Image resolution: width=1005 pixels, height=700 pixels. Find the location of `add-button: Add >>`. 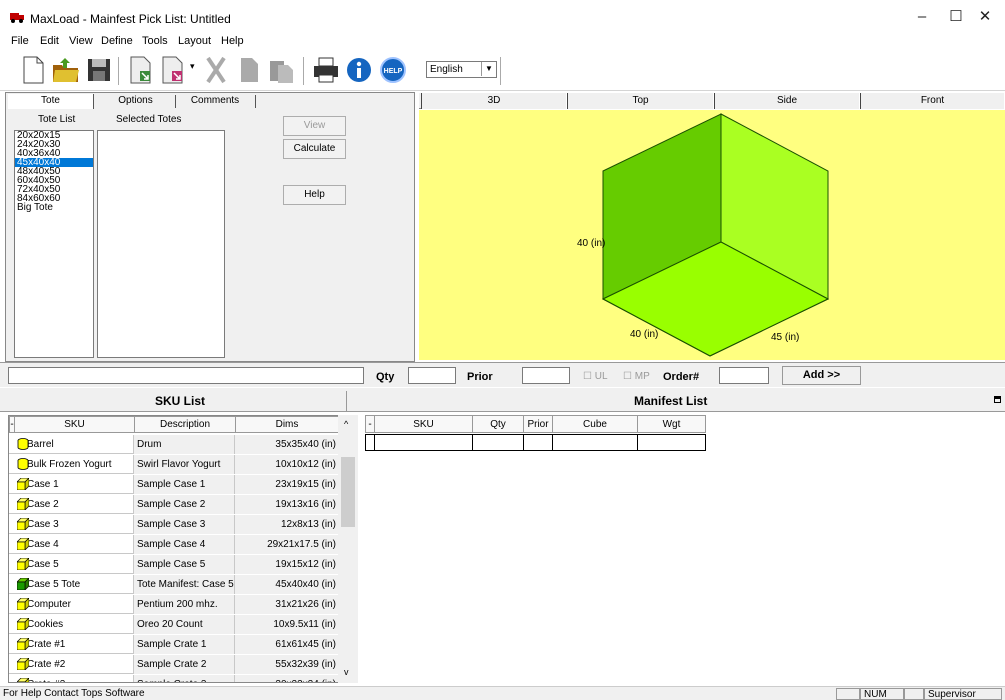

add-button: Add >> is located at coordinates (821, 375).